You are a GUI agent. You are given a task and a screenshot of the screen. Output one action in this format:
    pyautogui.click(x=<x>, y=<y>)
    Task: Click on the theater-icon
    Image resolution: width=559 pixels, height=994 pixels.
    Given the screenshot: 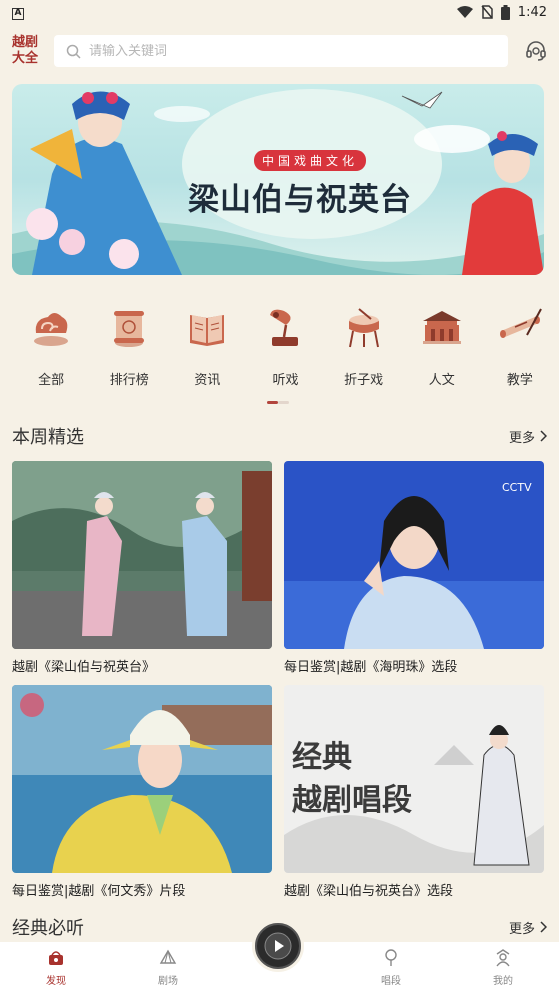 What is the action you would take?
    pyautogui.click(x=168, y=956)
    